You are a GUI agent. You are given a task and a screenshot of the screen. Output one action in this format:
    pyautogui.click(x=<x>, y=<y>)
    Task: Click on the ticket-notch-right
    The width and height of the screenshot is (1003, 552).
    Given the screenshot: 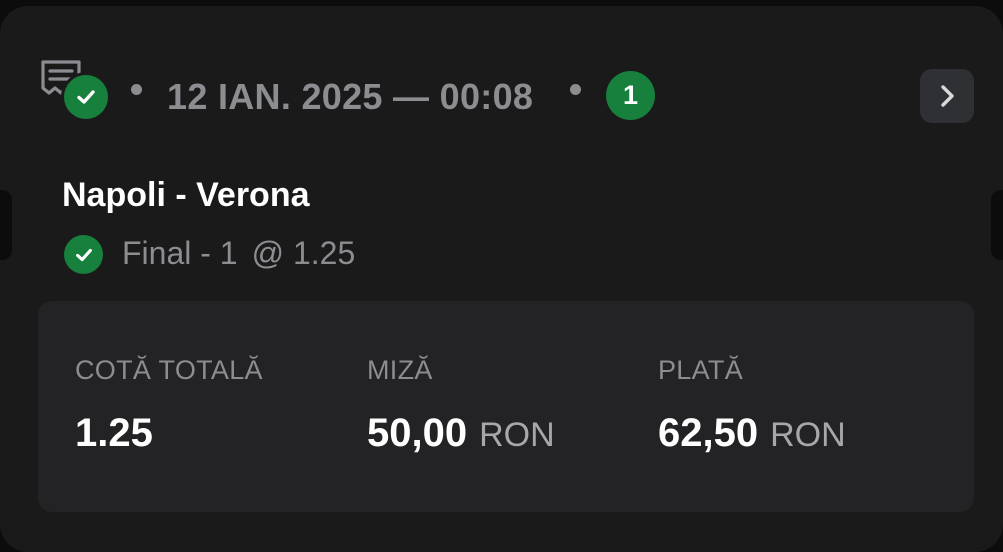 What is the action you would take?
    pyautogui.click(x=997, y=225)
    